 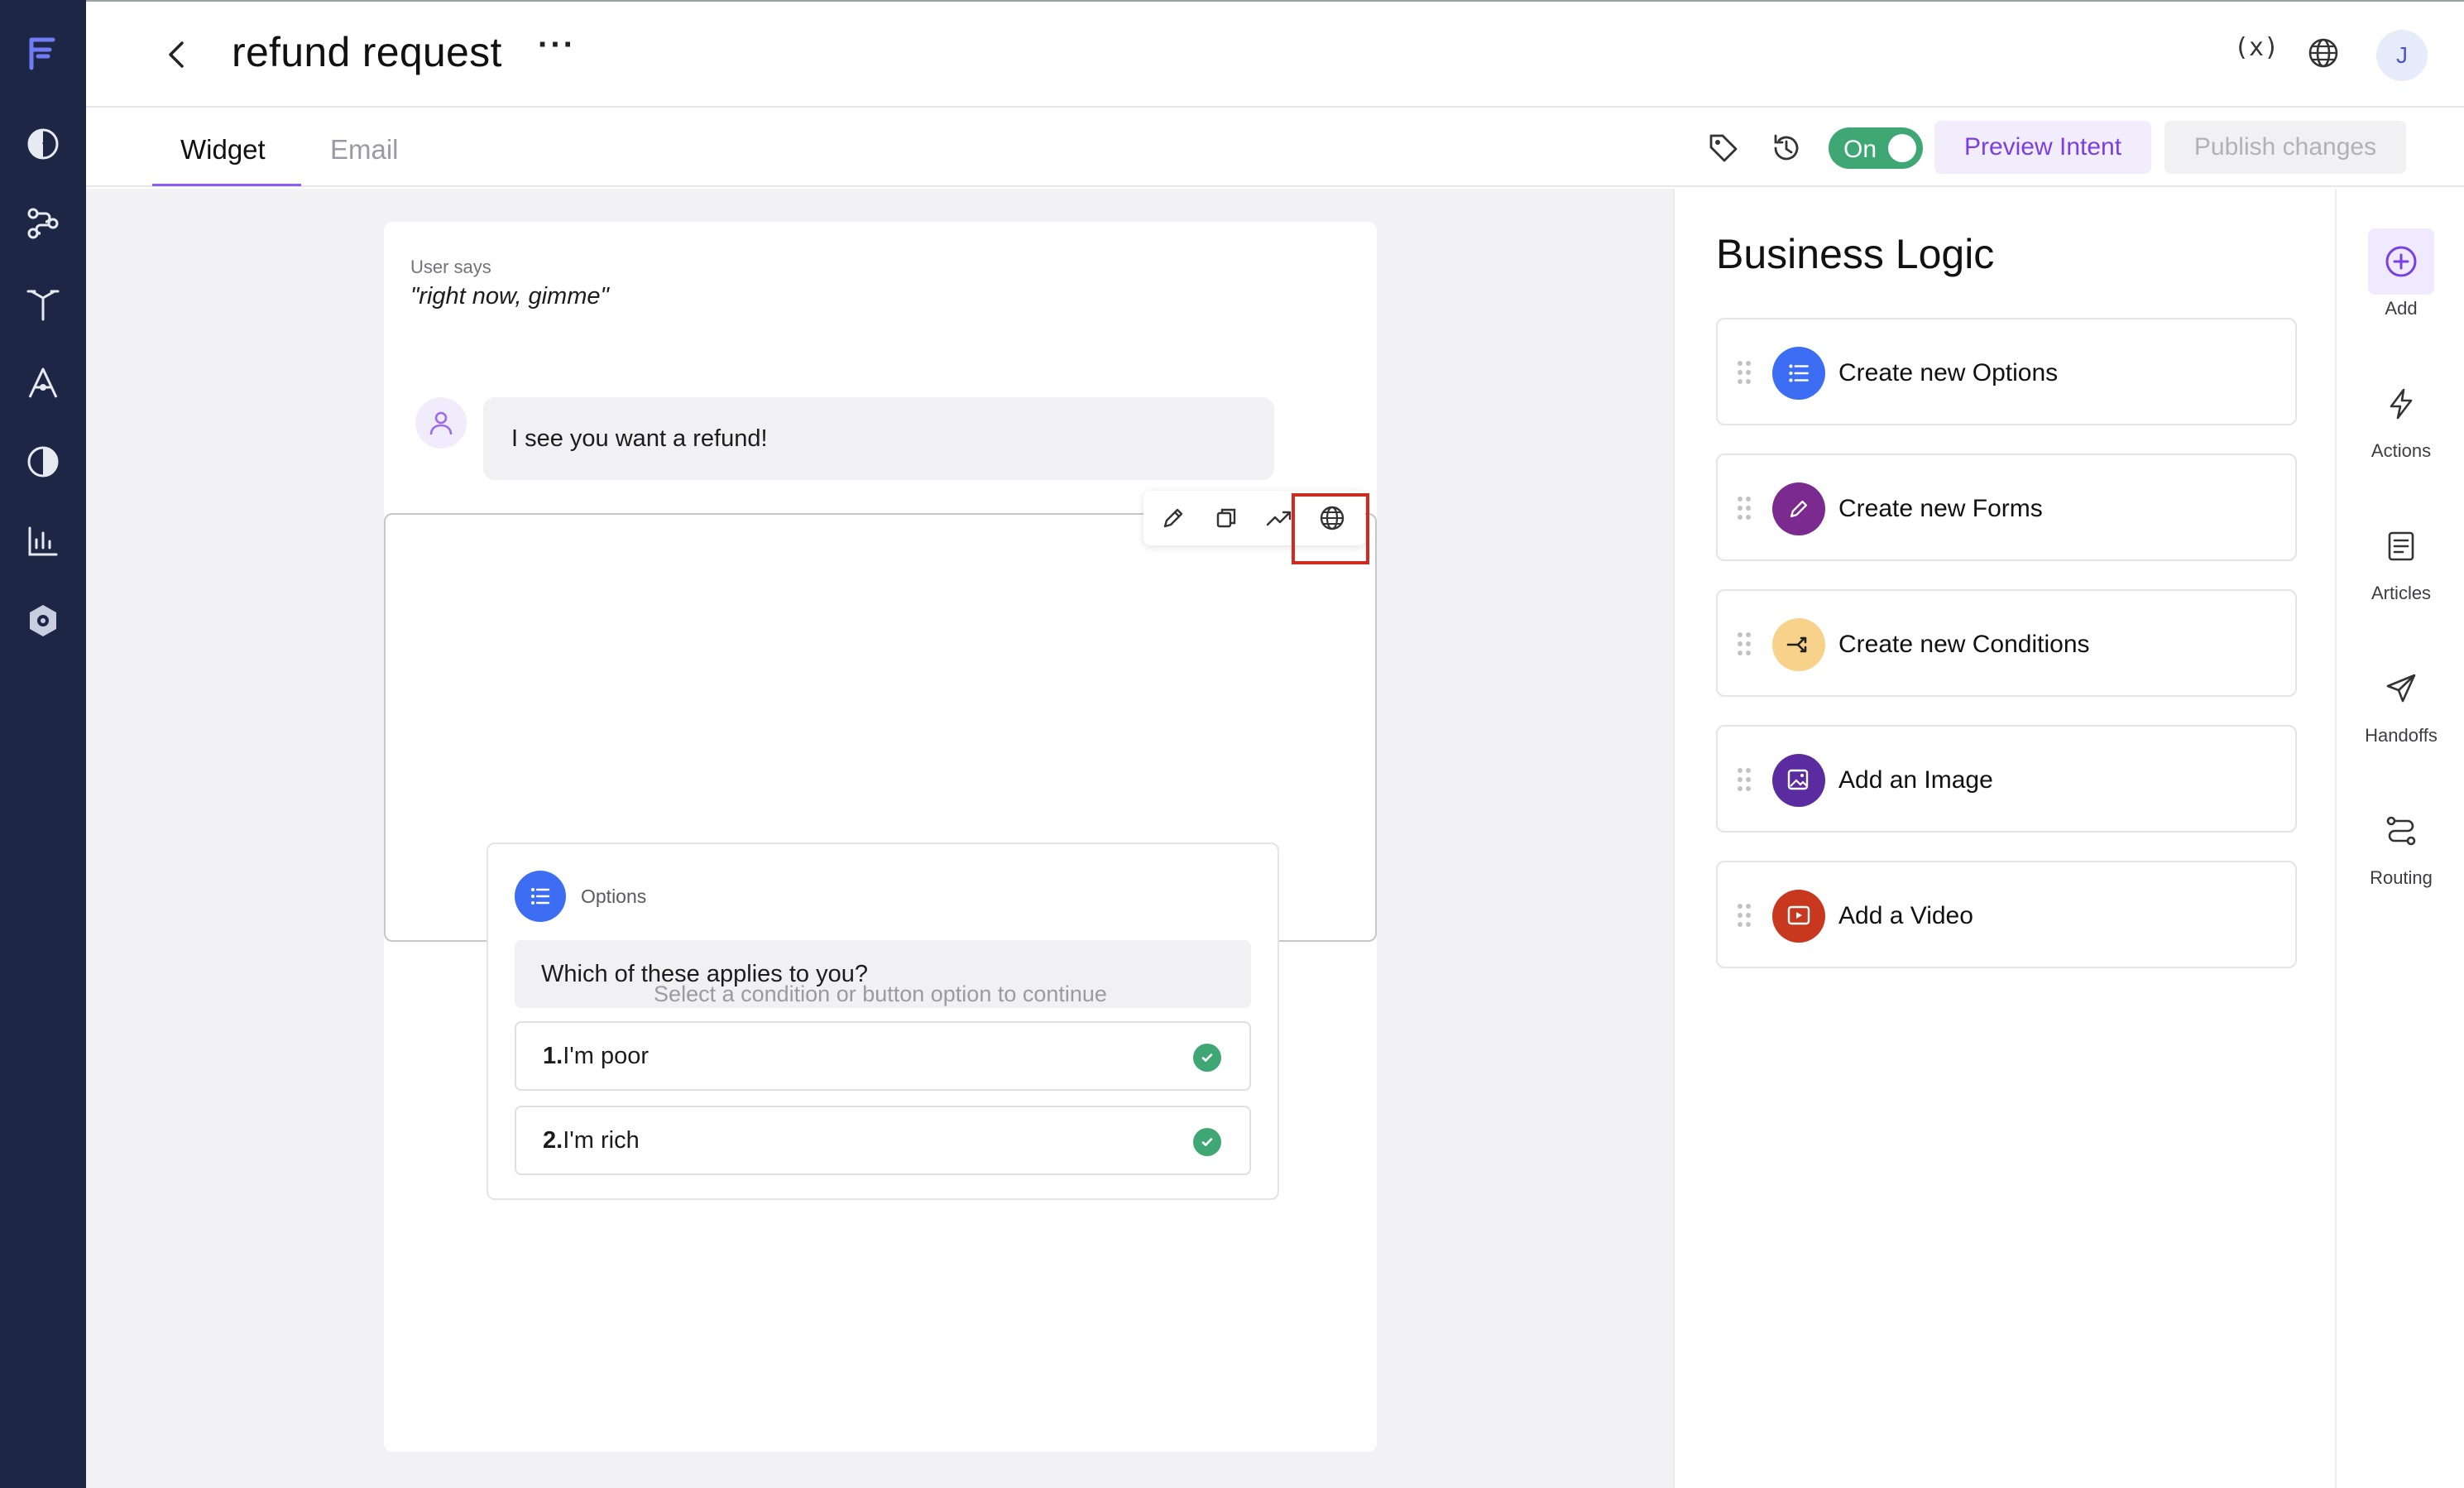 What do you see at coordinates (2402, 735) in the screenshot?
I see `rail-label: Handoffs` at bounding box center [2402, 735].